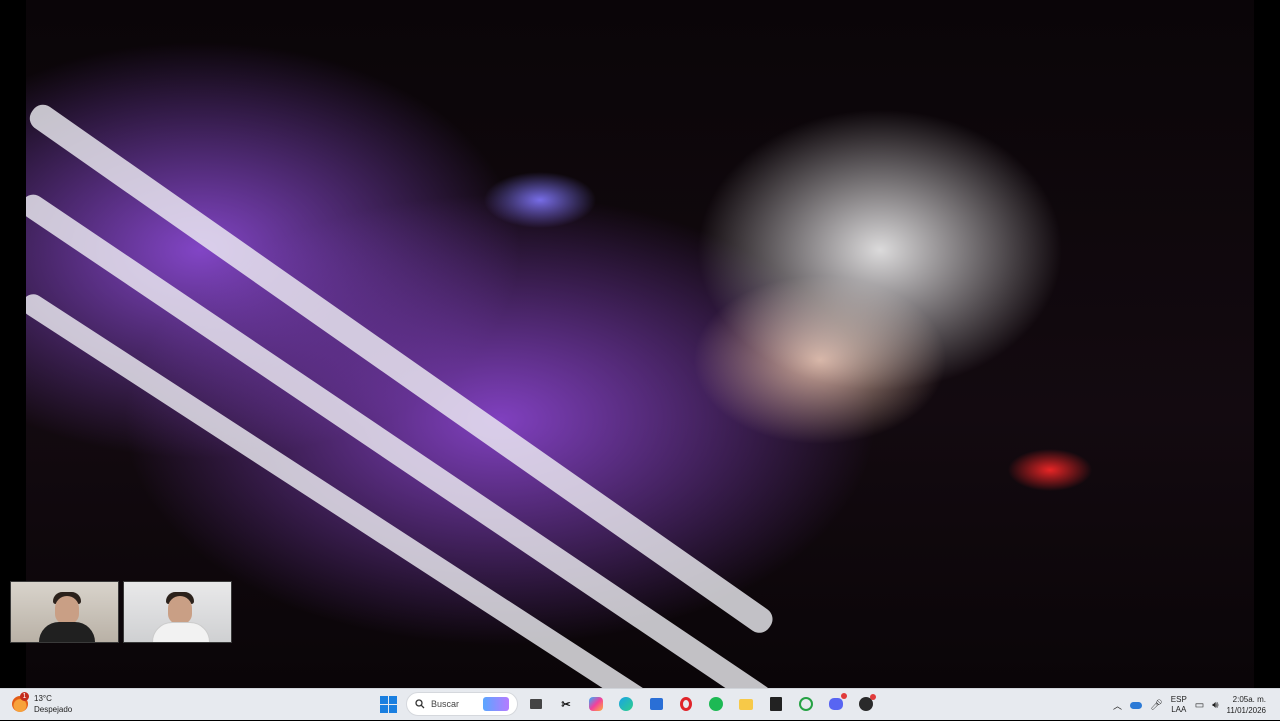 The image size is (1280, 721). I want to click on system-tray: ︿ 🎤︎ ESP LAA ▭ 🔊︎ 2:05a. m. 11/01/2026, so click(1196, 705).